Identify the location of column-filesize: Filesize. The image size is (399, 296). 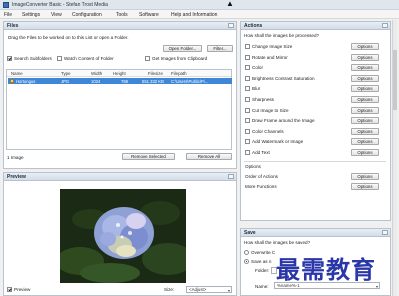
(155, 73).